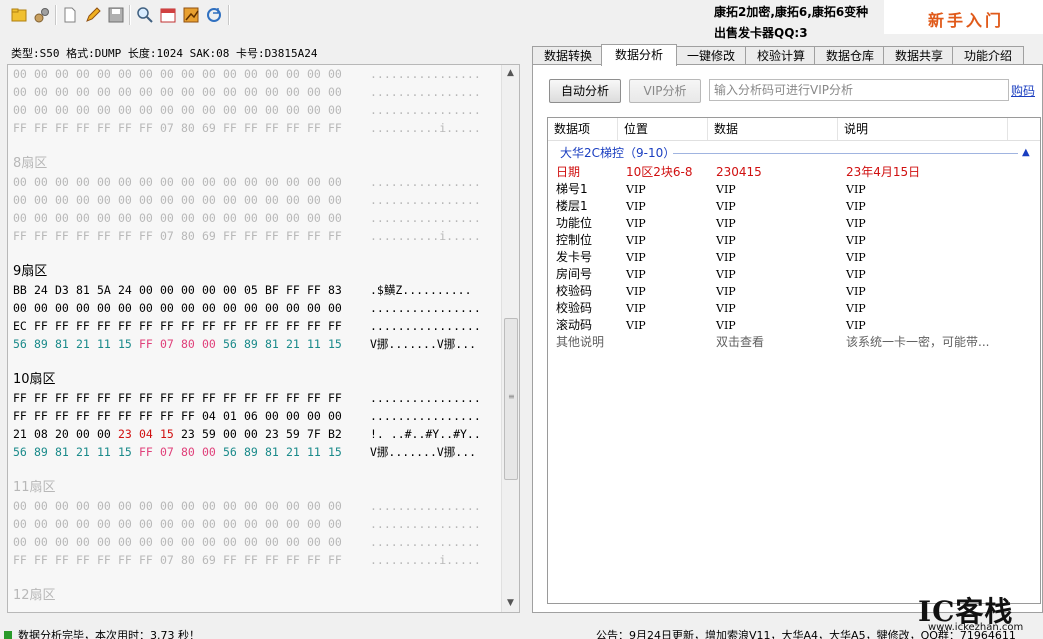  What do you see at coordinates (966, 19) in the screenshot?
I see `newbie-guide-link: 新手入门` at bounding box center [966, 19].